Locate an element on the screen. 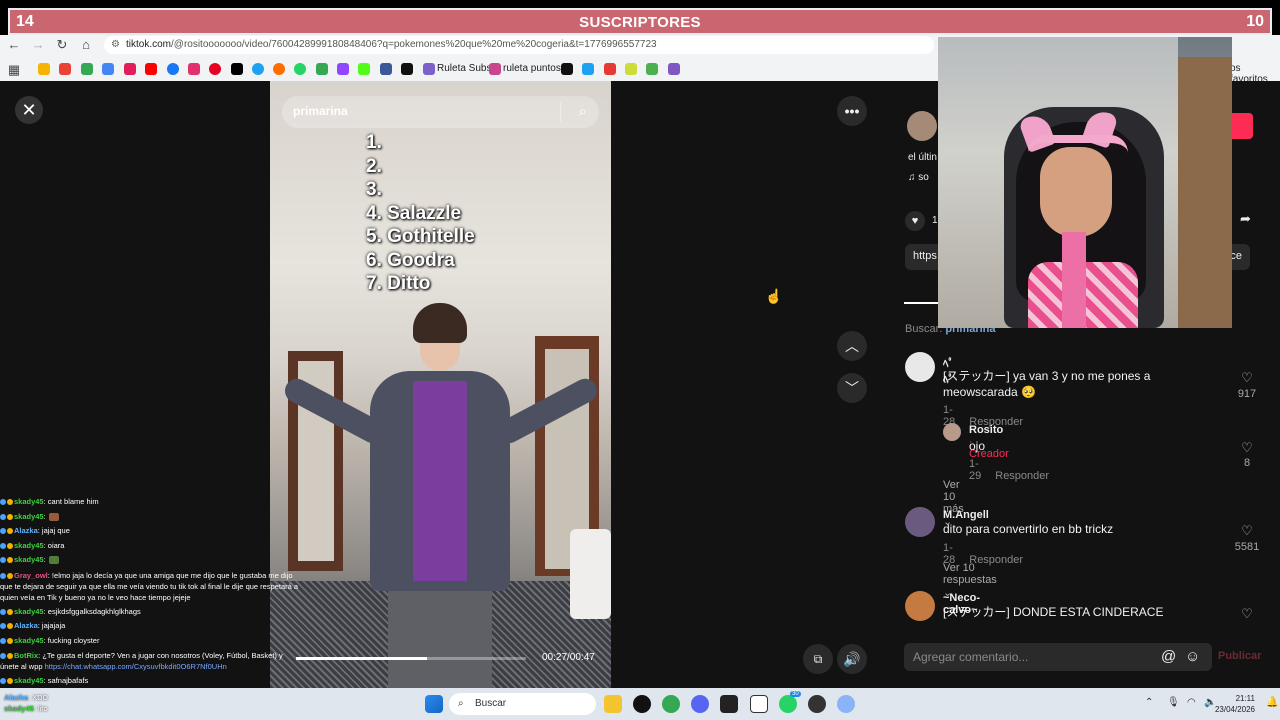 The height and width of the screenshot is (720, 1280). settings-icon is located at coordinates (846, 704).